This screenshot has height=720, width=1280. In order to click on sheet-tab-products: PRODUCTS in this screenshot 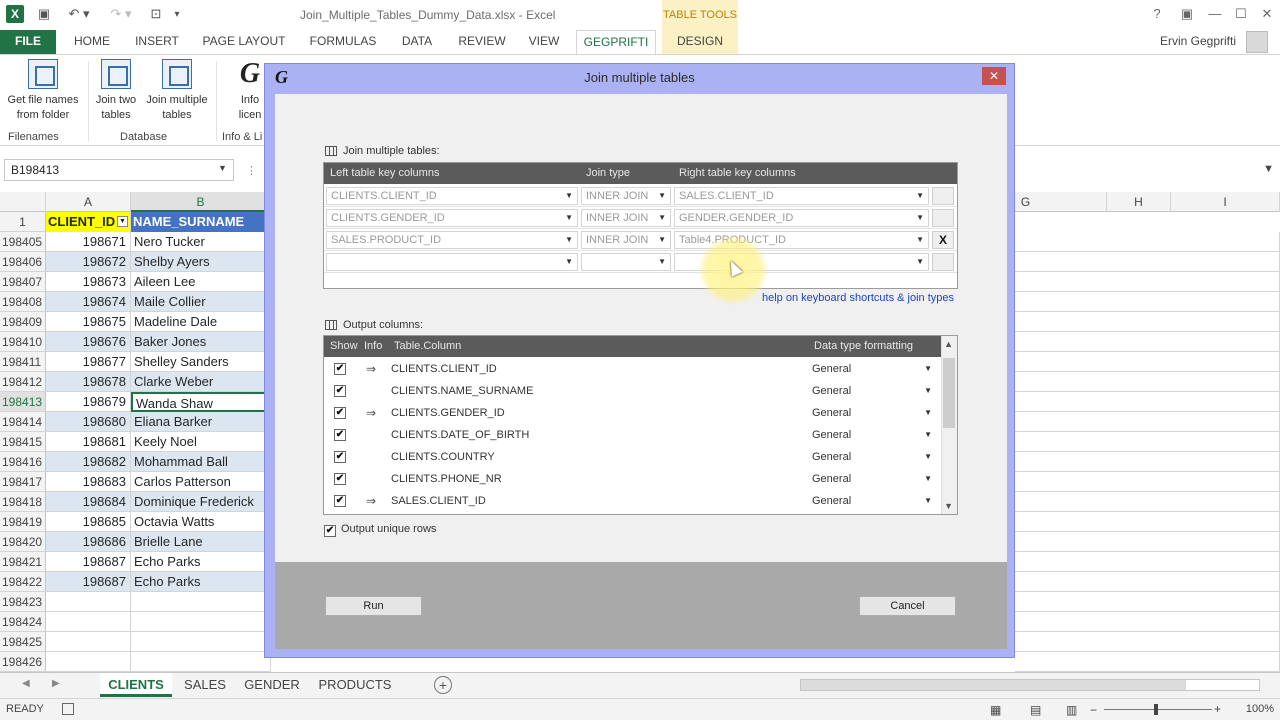, I will do `click(355, 685)`.